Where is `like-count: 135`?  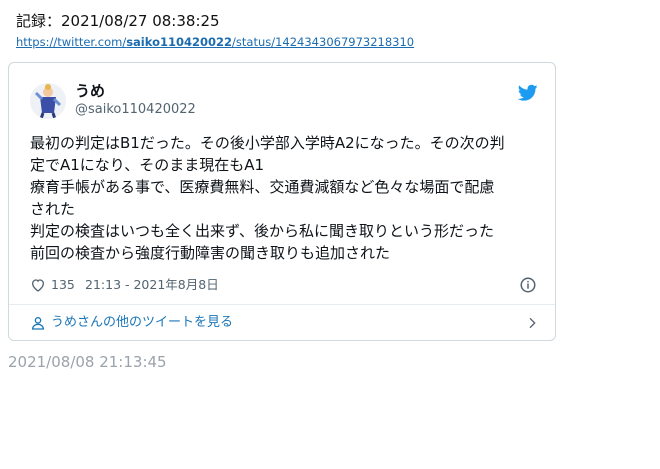 like-count: 135 is located at coordinates (63, 285).